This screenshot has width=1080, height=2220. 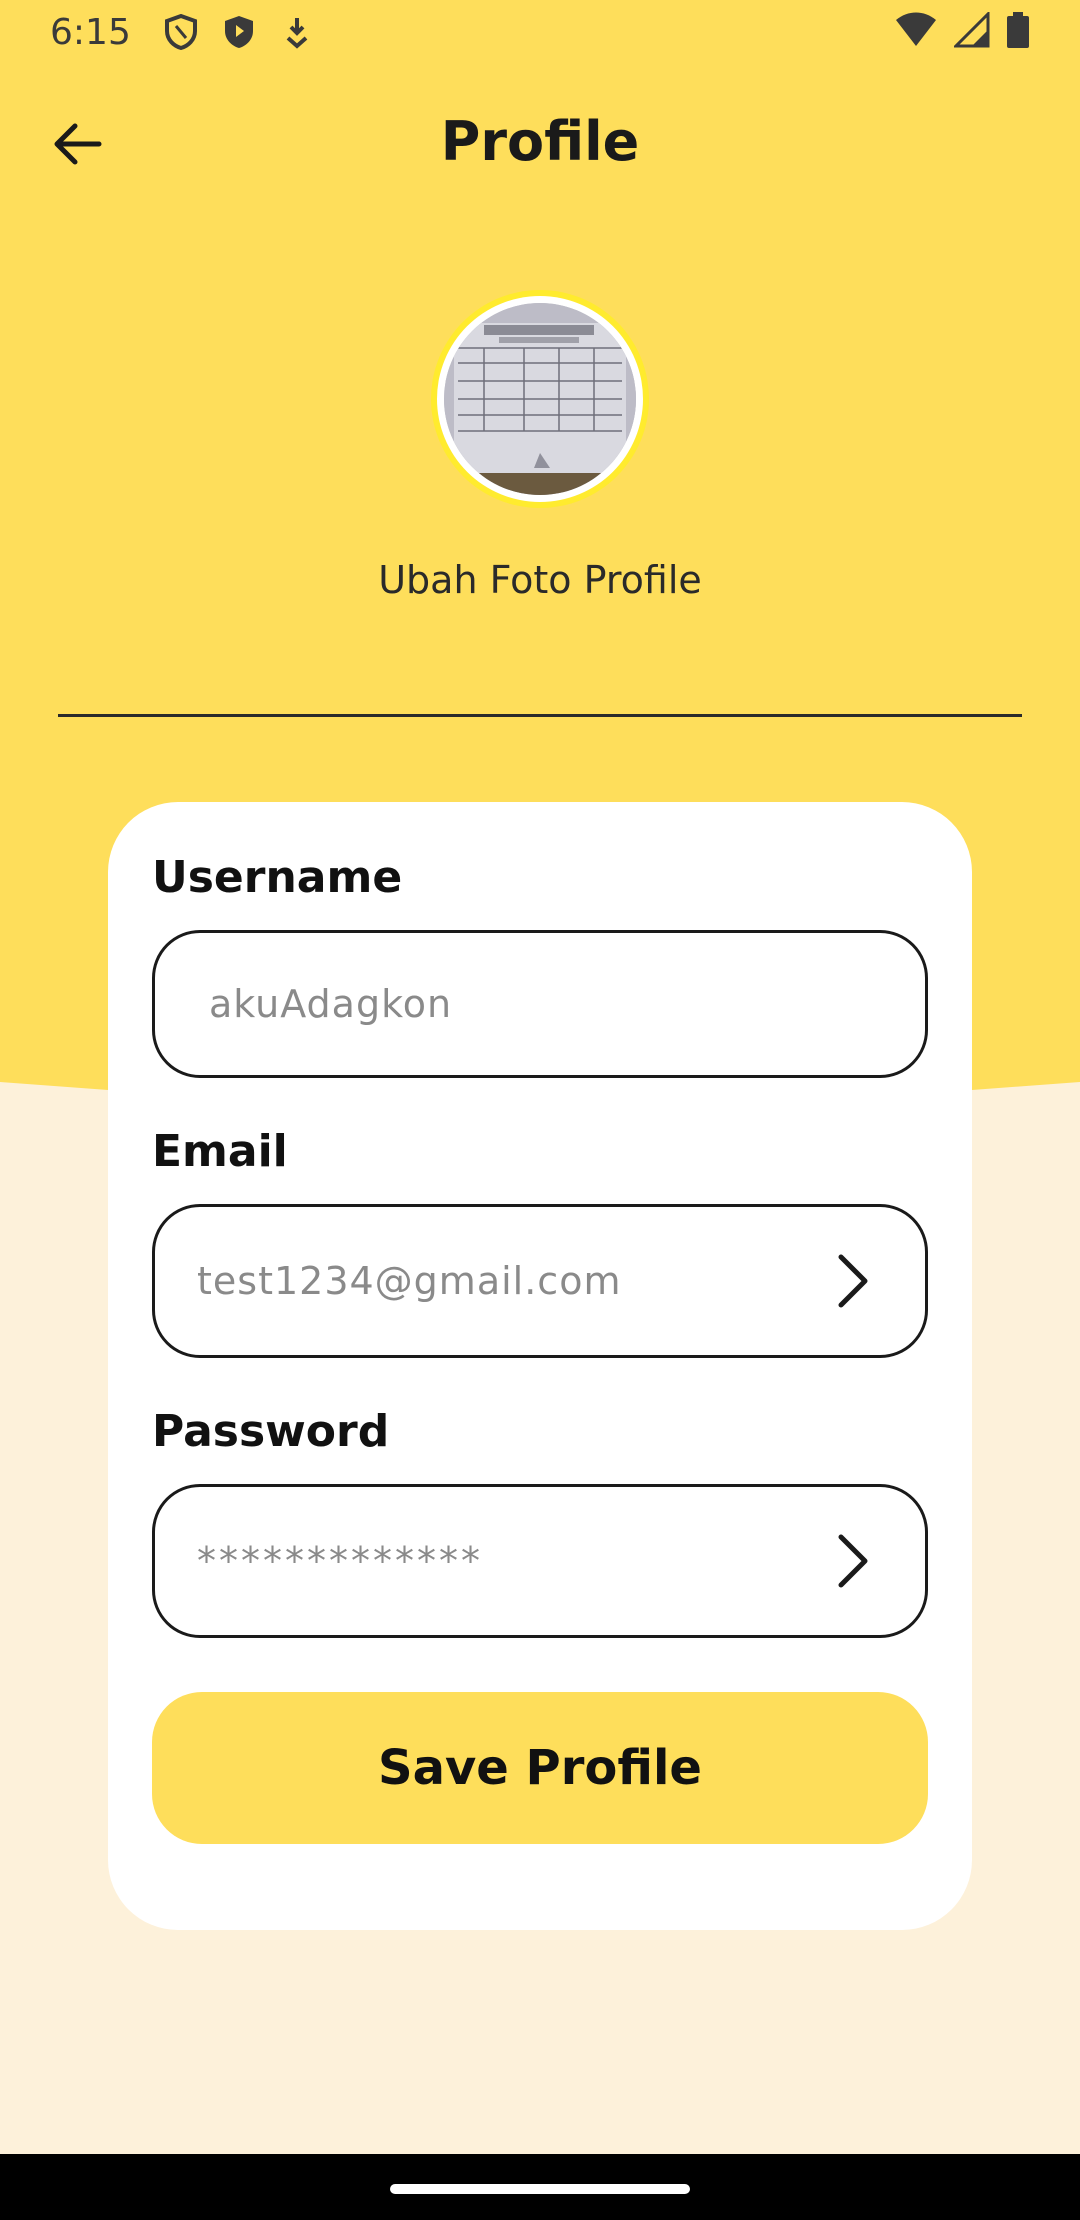 I want to click on status-bar: 6:15, so click(x=540, y=32).